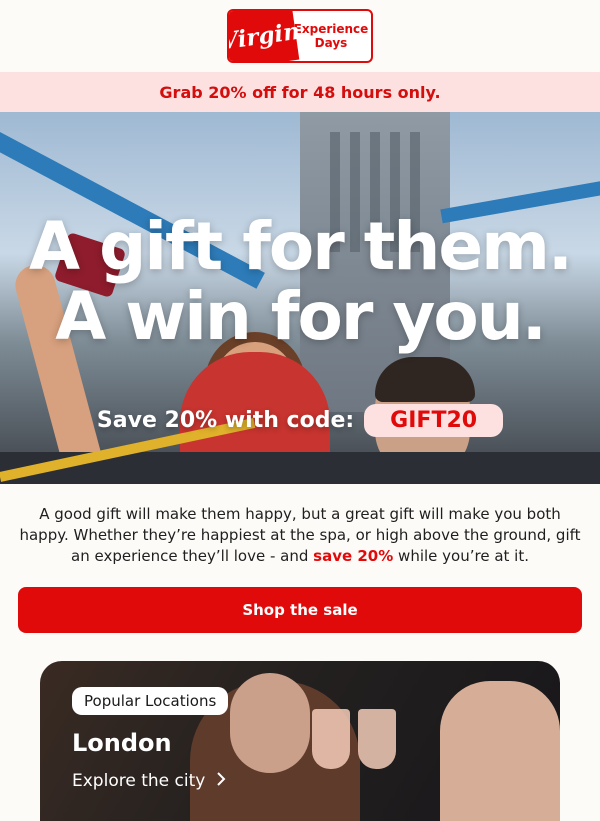  I want to click on explore-city-label: Explore the city, so click(139, 781).